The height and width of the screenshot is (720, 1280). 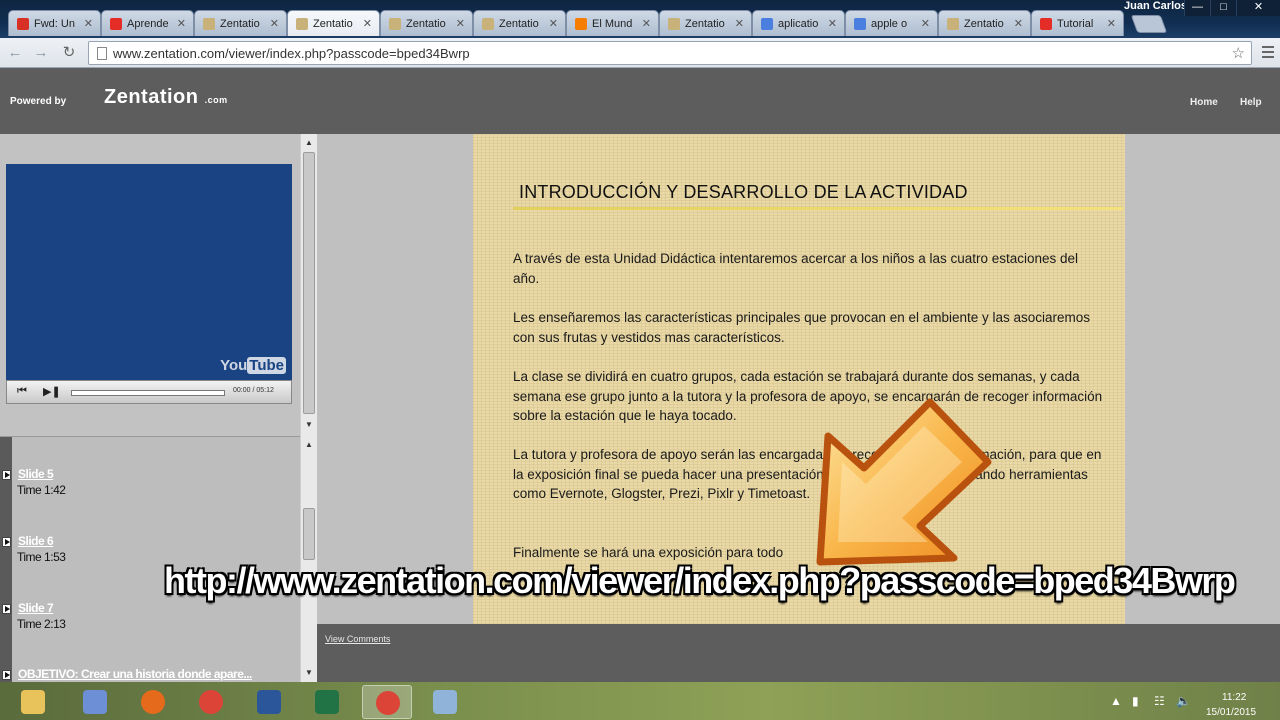 I want to click on browser-tab: Tutorial ✕, so click(x=1077, y=23).